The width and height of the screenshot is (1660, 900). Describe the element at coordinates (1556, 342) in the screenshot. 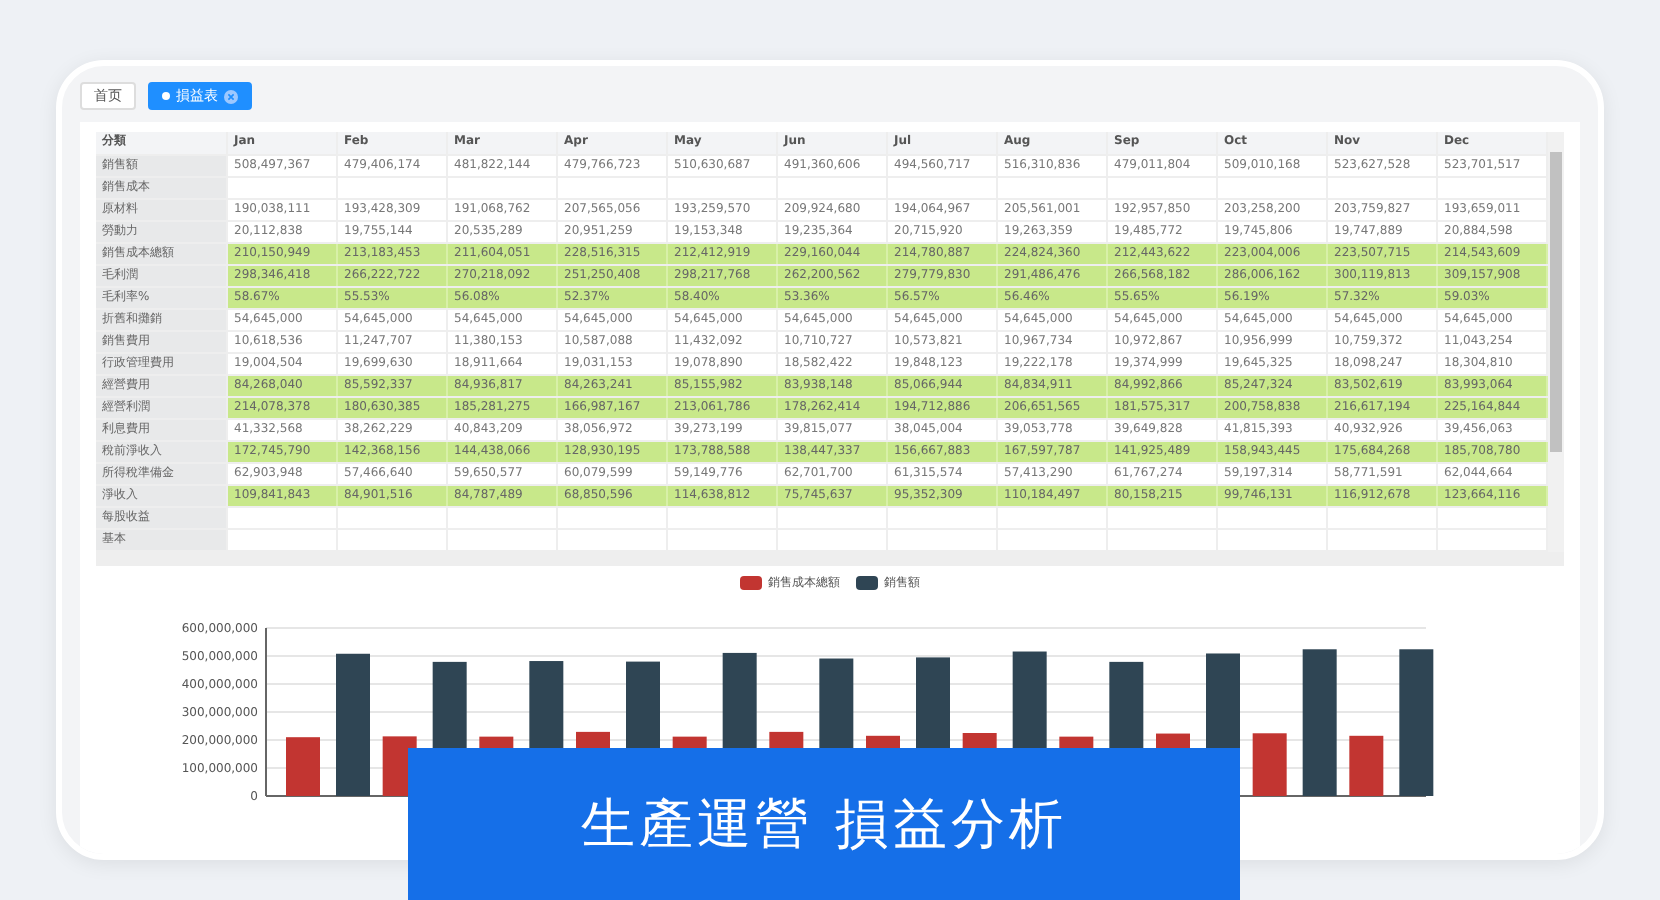

I see `vertical-scrollbar` at that location.